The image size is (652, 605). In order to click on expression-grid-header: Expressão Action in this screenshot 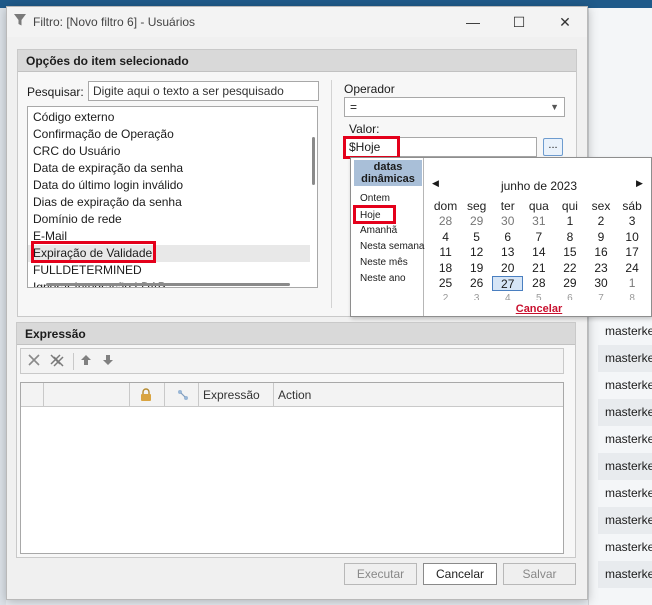, I will do `click(292, 395)`.